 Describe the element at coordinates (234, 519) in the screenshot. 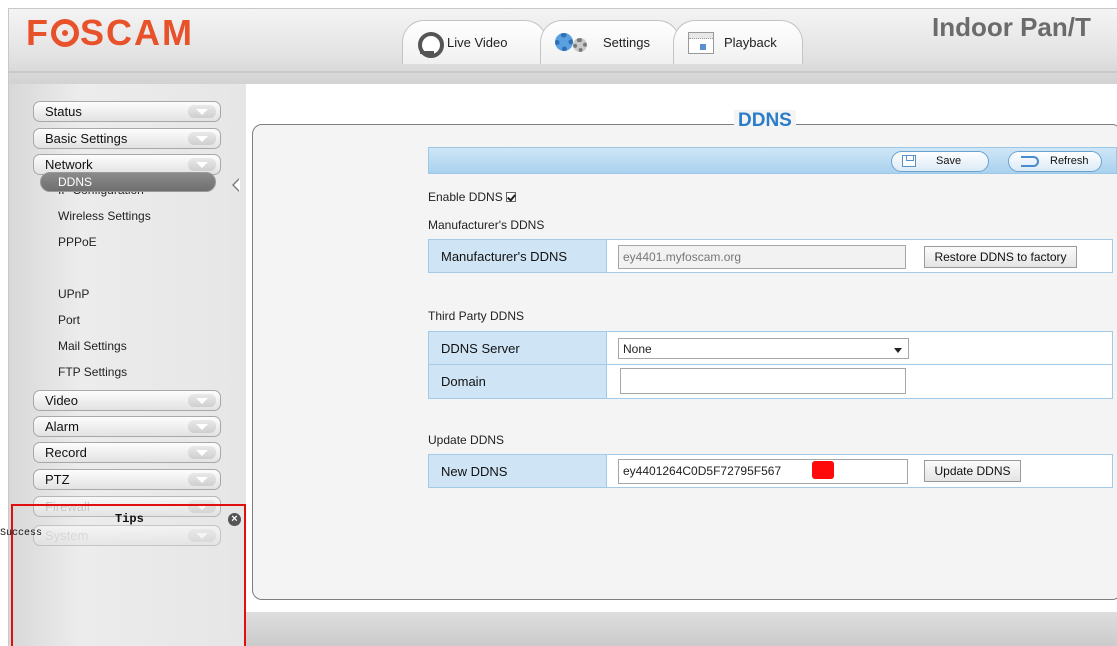

I see `close-icon: ×` at that location.